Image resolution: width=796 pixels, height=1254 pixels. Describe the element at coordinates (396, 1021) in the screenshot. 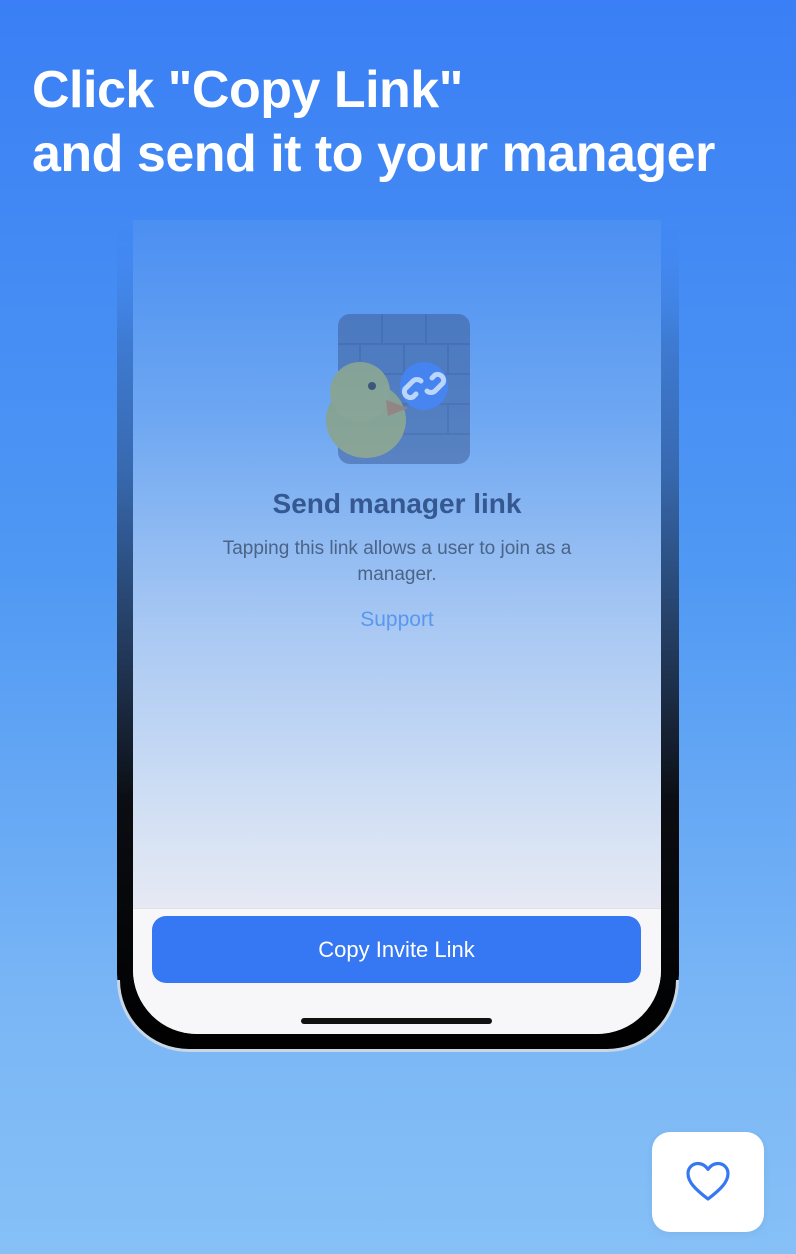

I see `home-indicator` at that location.